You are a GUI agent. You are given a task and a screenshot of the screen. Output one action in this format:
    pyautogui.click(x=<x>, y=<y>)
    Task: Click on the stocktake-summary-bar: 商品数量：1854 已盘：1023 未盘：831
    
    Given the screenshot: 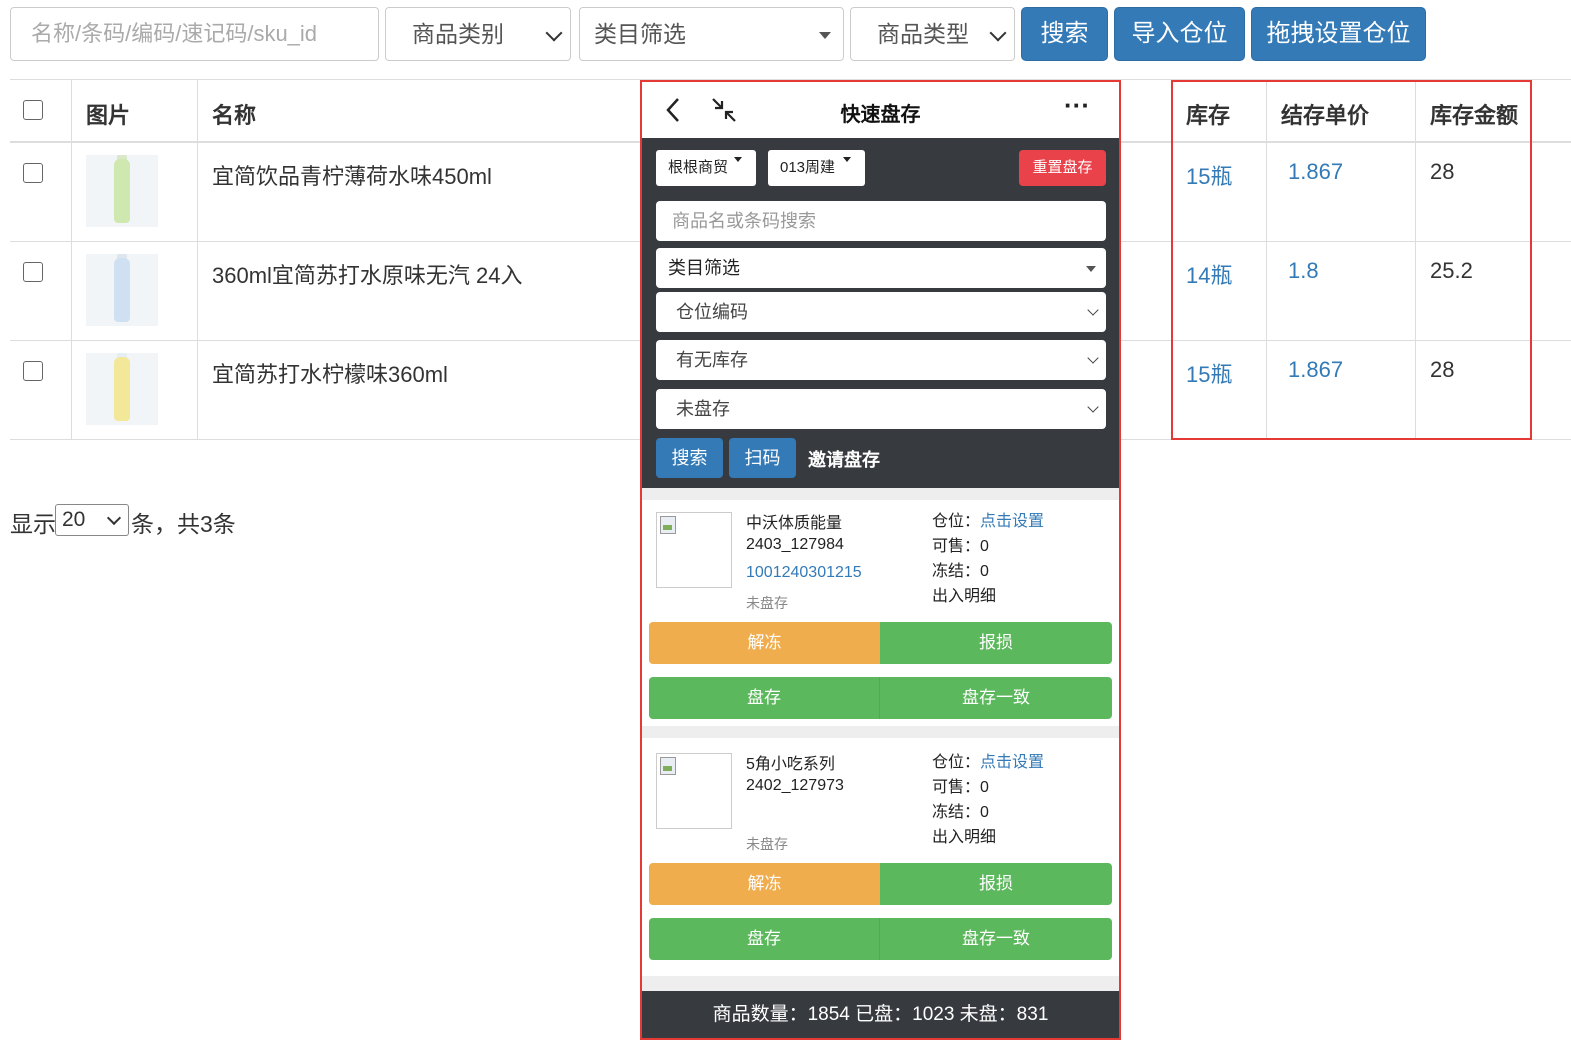 What is the action you would take?
    pyautogui.click(x=880, y=1014)
    